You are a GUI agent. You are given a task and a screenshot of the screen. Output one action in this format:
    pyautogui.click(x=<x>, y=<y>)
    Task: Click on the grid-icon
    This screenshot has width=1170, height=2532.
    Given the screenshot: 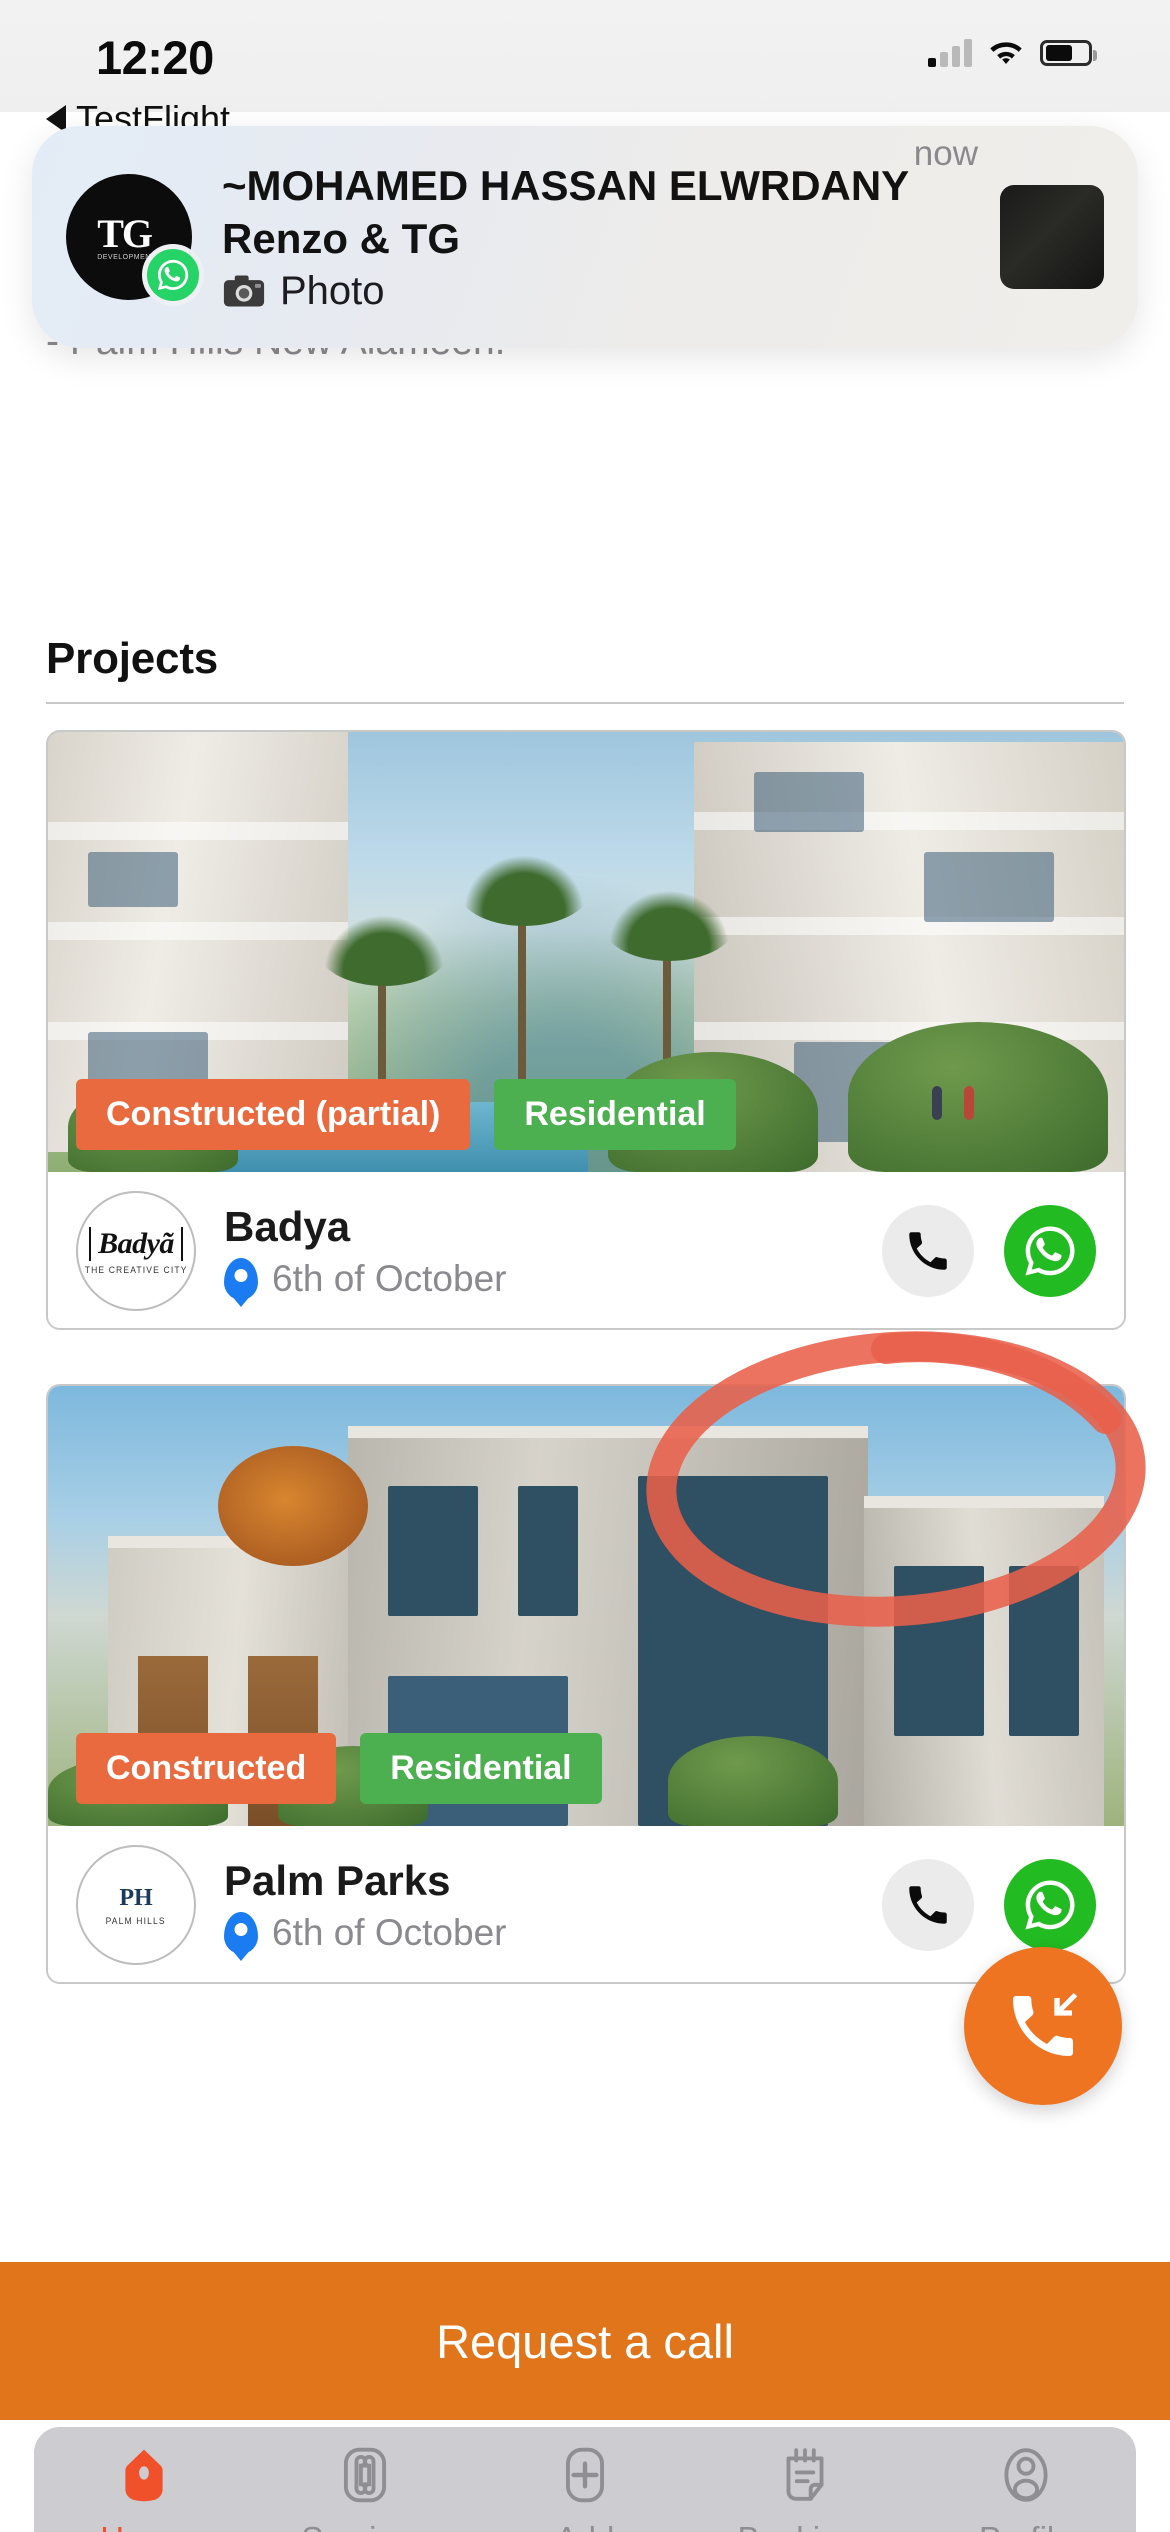 What is the action you would take?
    pyautogui.click(x=364, y=2475)
    